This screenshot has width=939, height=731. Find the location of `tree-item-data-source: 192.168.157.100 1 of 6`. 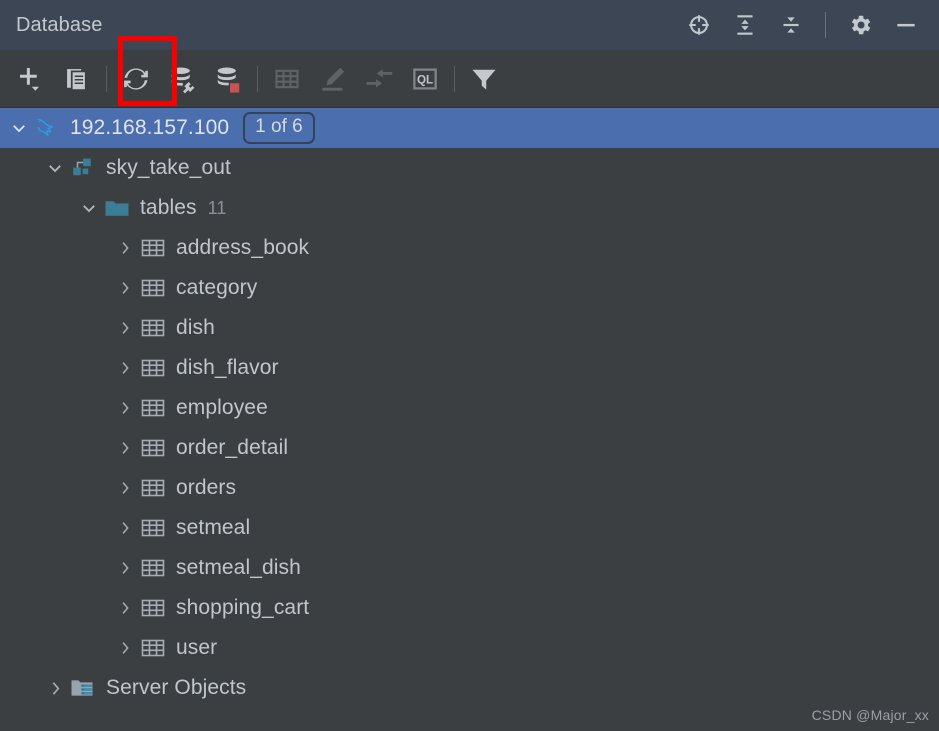

tree-item-data-source: 192.168.157.100 1 of 6 is located at coordinates (469, 128).